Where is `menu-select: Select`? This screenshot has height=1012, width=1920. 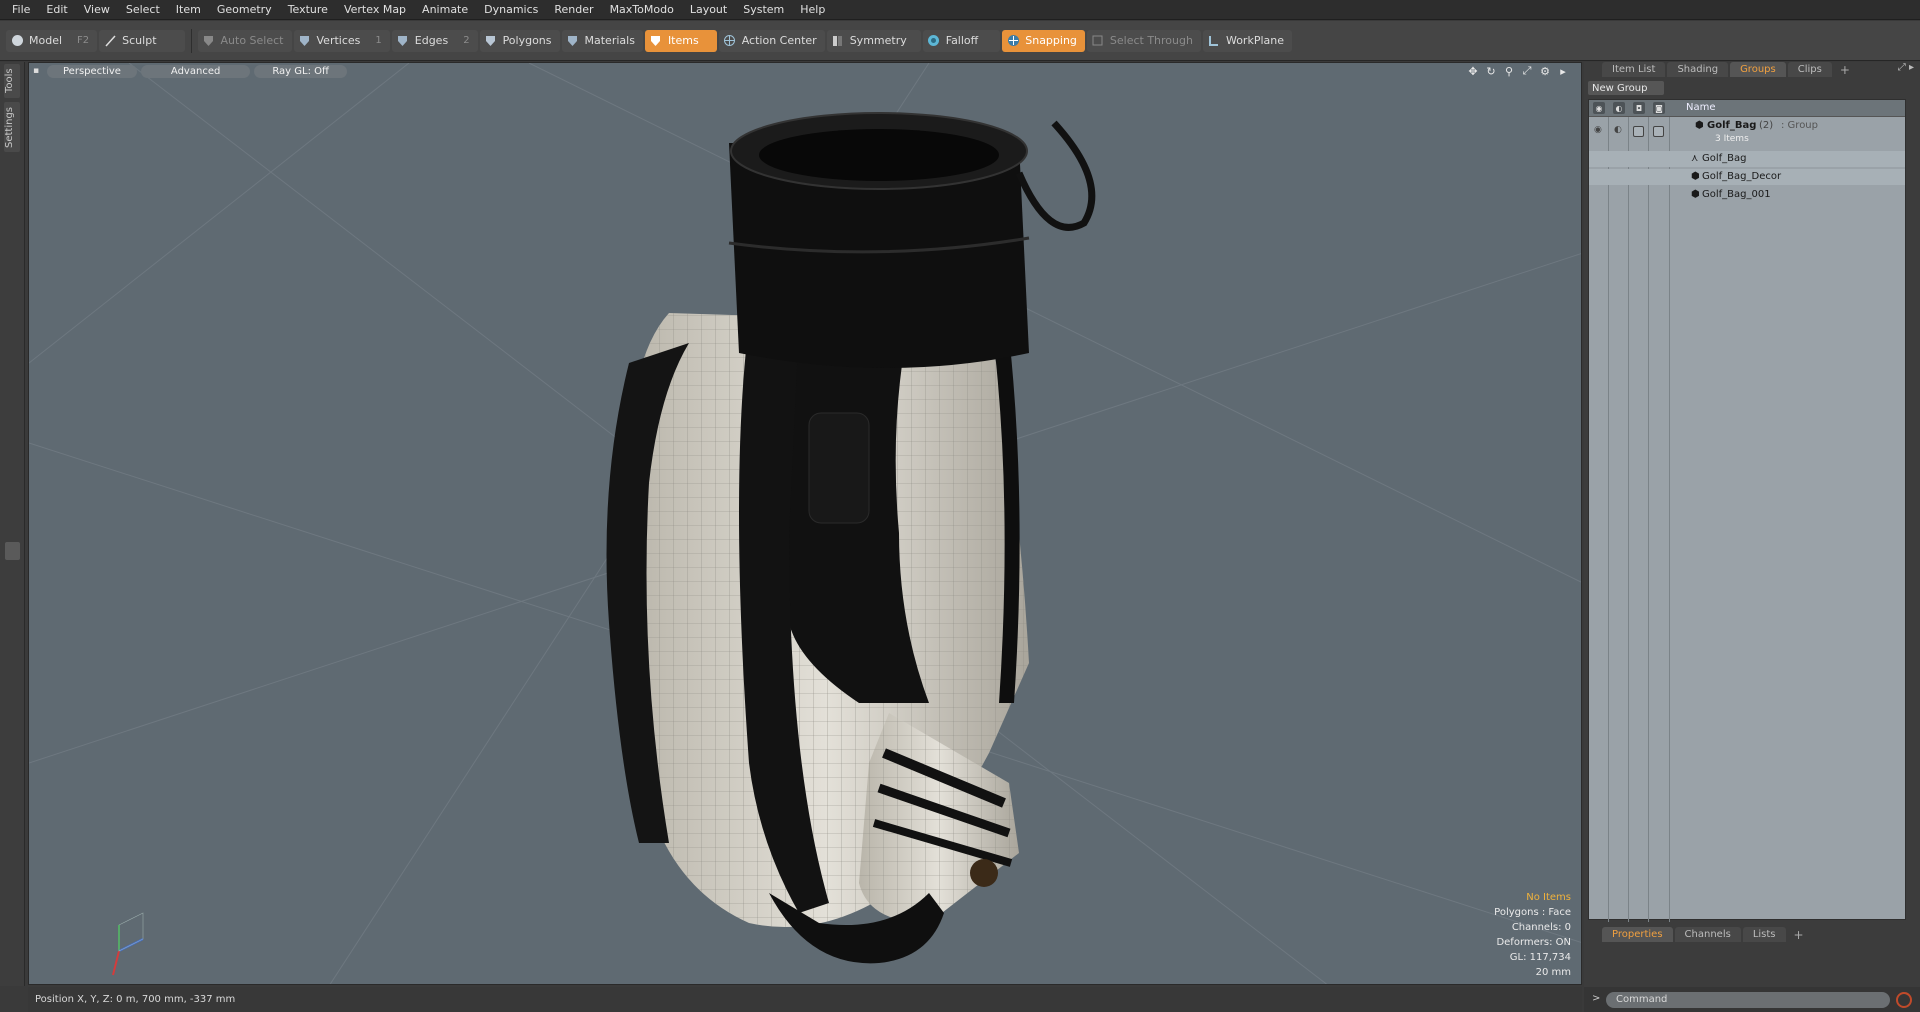
menu-select: Select is located at coordinates (143, 10).